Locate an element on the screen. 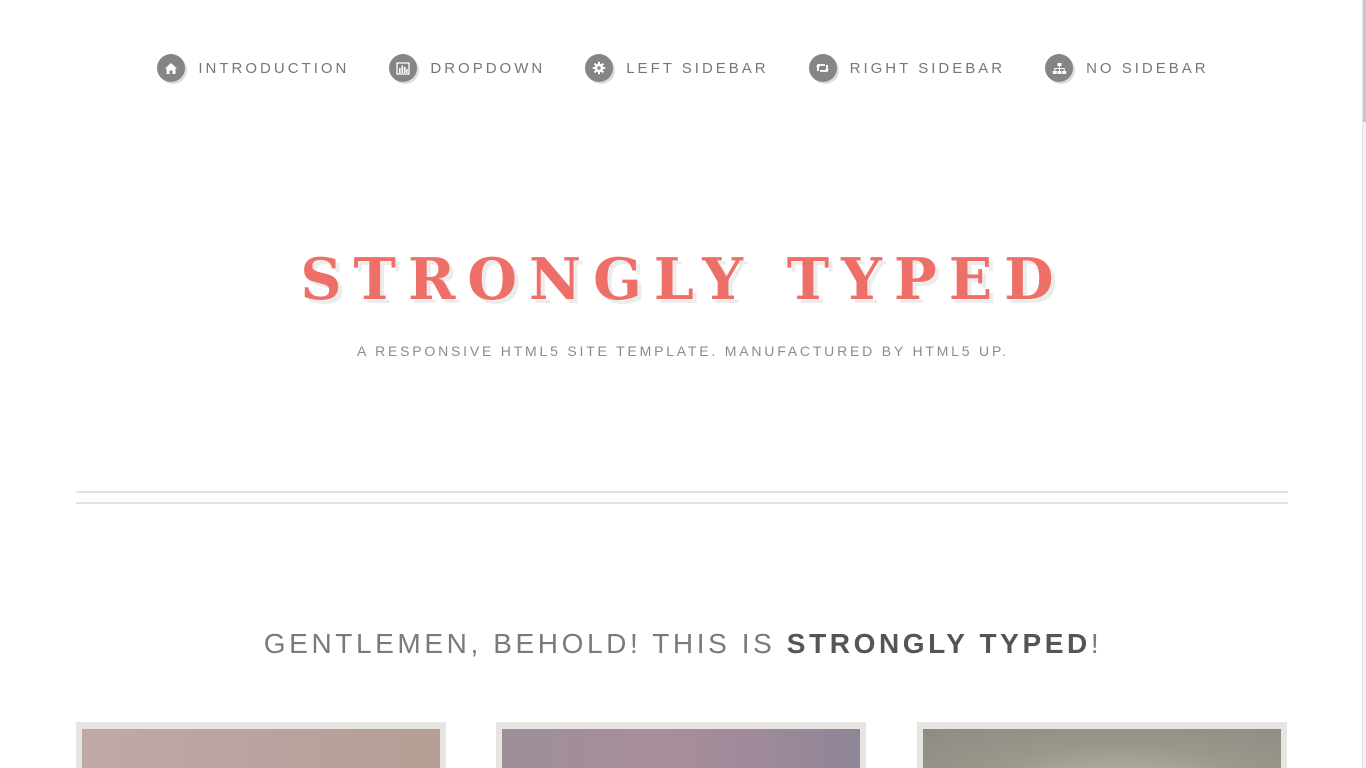 The image size is (1366, 768). nav-item-dropdown: Dropdown is located at coordinates (467, 68).